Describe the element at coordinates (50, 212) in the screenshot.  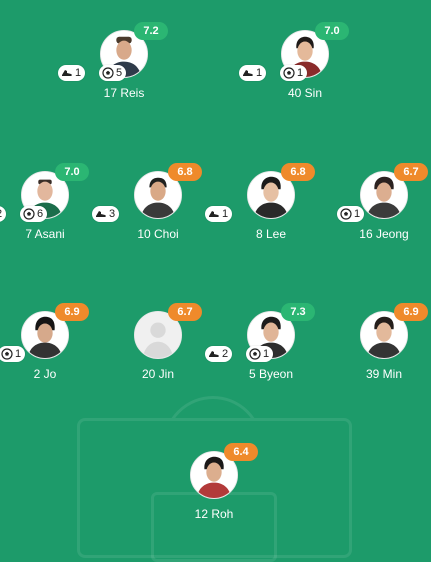
I see `player-asani: 7.0 2 6 7 Asani` at that location.